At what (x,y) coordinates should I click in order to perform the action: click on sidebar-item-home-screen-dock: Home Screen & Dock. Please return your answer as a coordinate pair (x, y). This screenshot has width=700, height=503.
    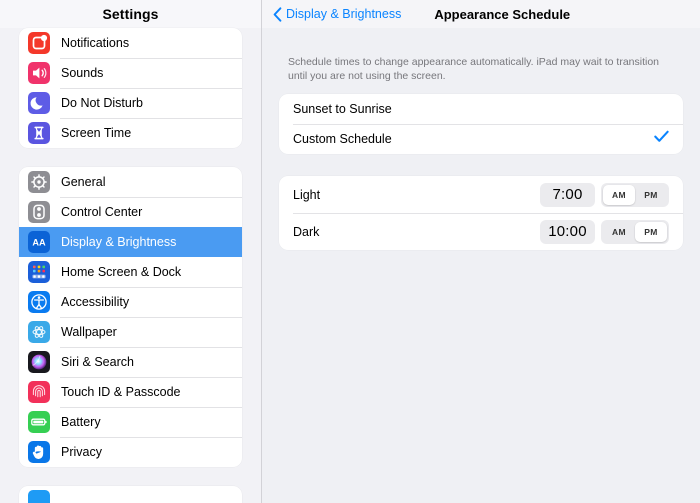
    Looking at the image, I should click on (130, 272).